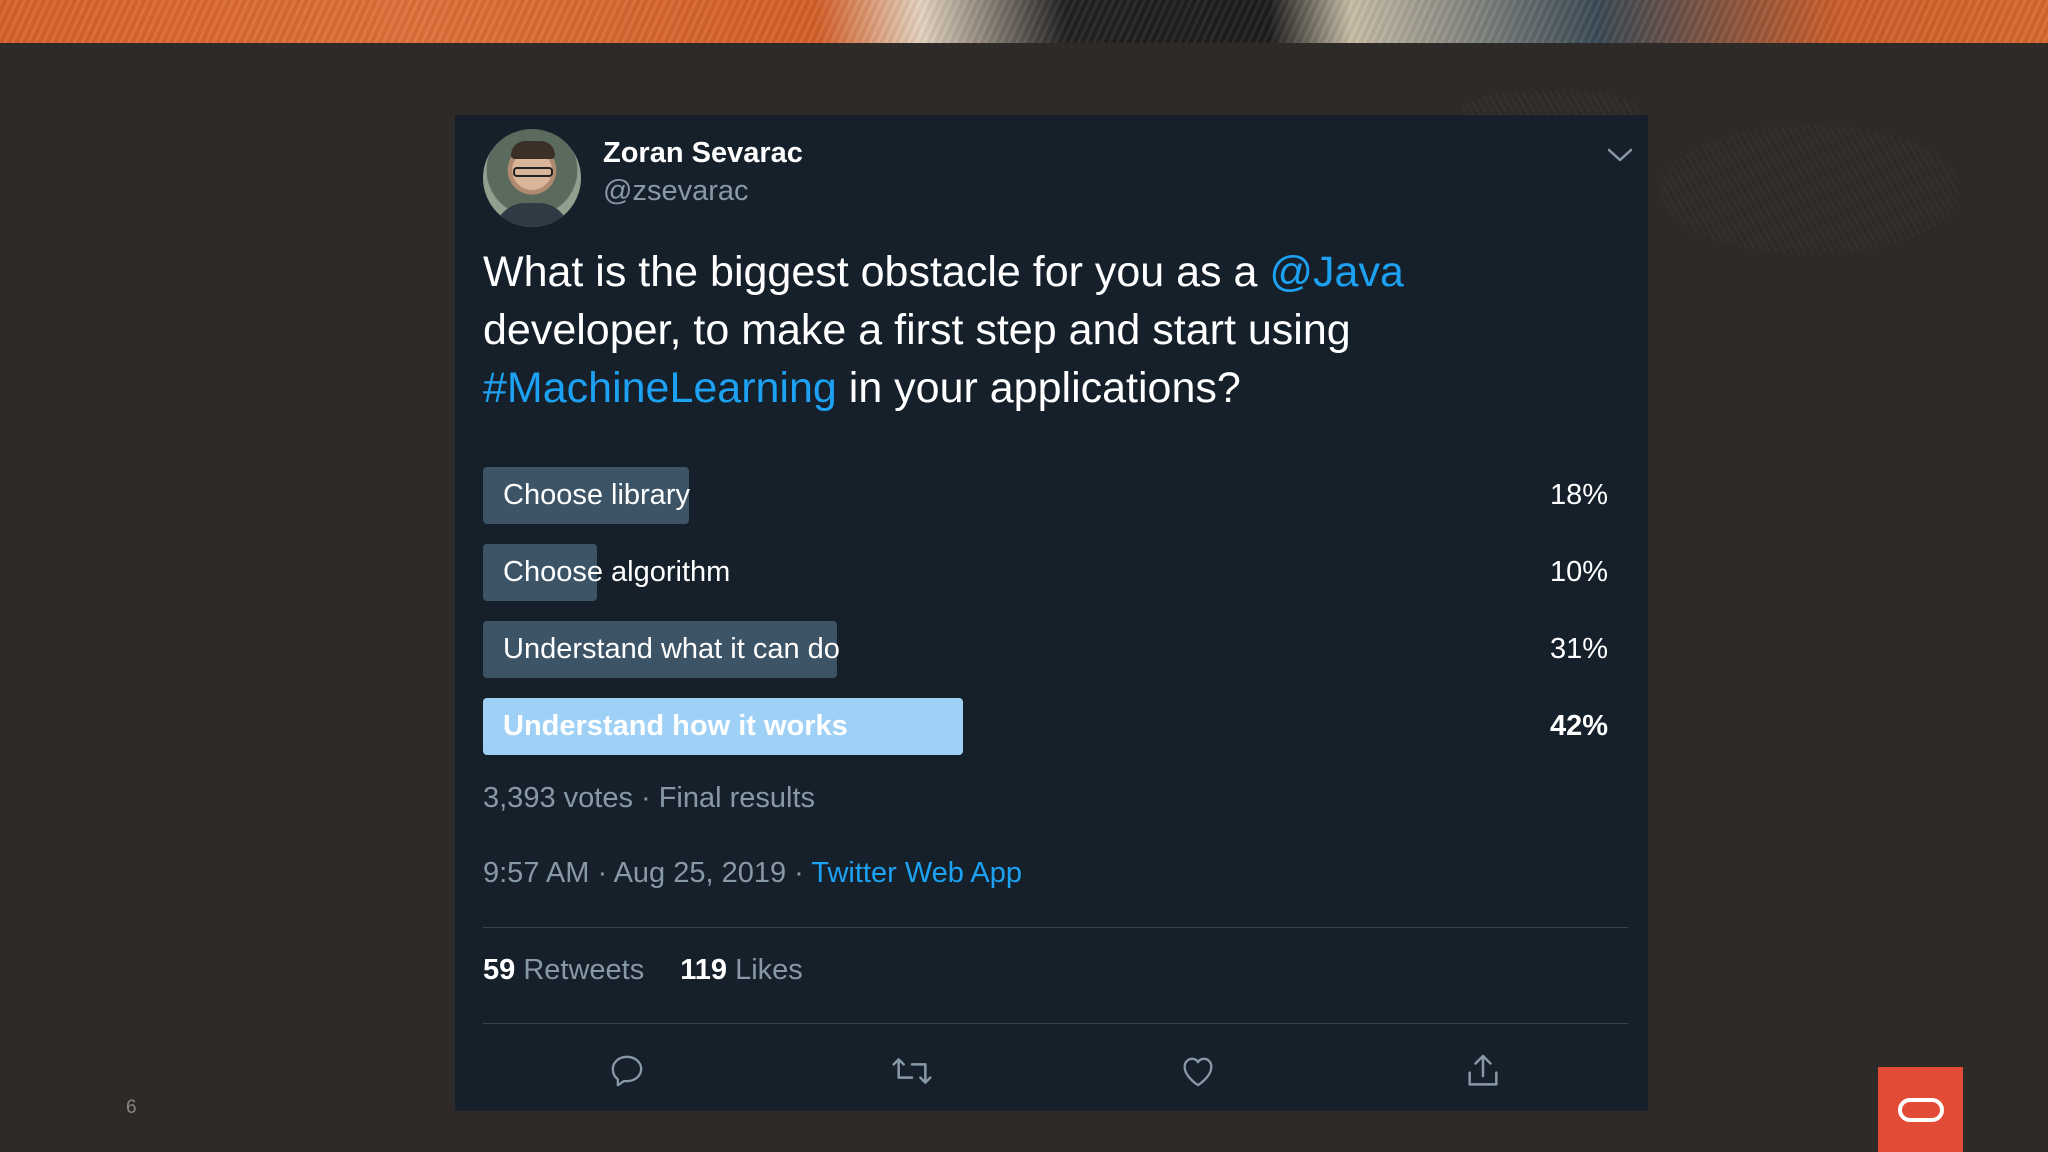 This screenshot has width=2048, height=1152. What do you see at coordinates (1810, 190) in the screenshot?
I see `decorative-texture` at bounding box center [1810, 190].